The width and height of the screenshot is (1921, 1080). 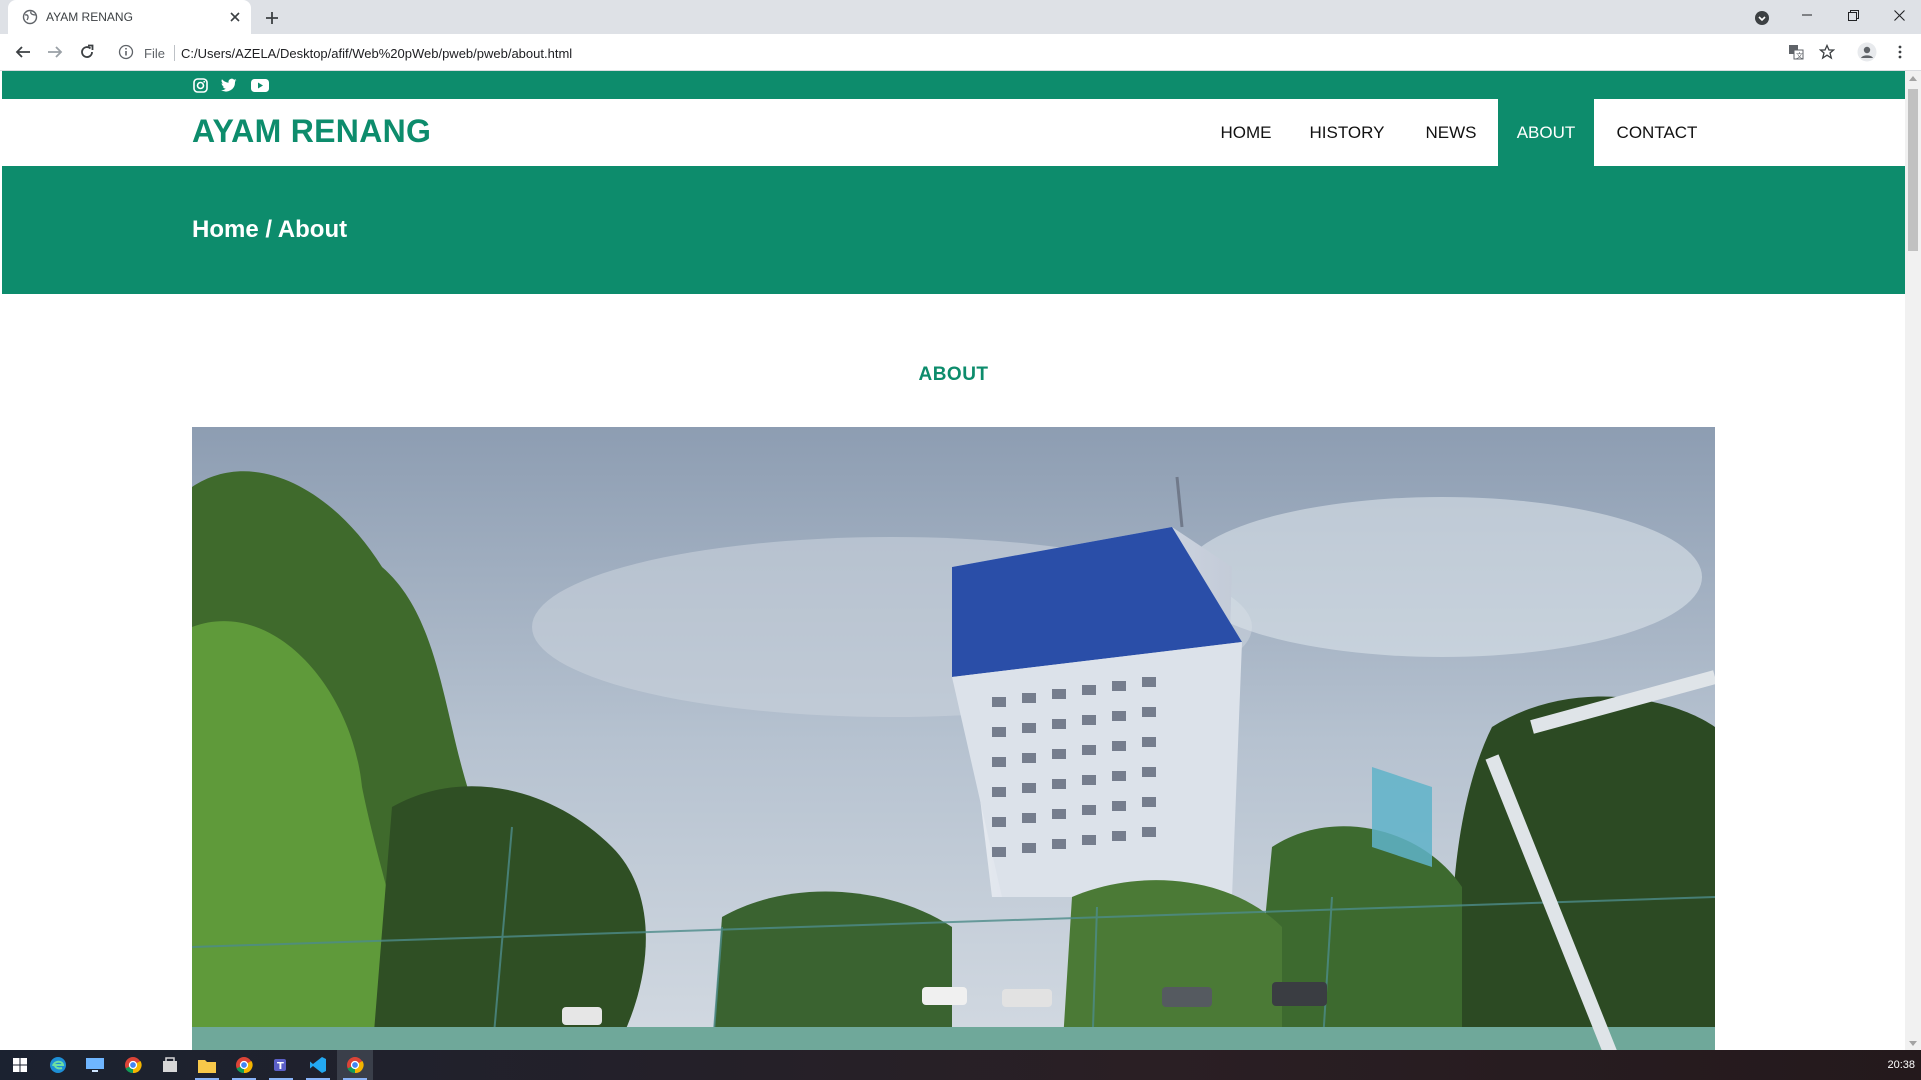 I want to click on start-icon, so click(x=20, y=1065).